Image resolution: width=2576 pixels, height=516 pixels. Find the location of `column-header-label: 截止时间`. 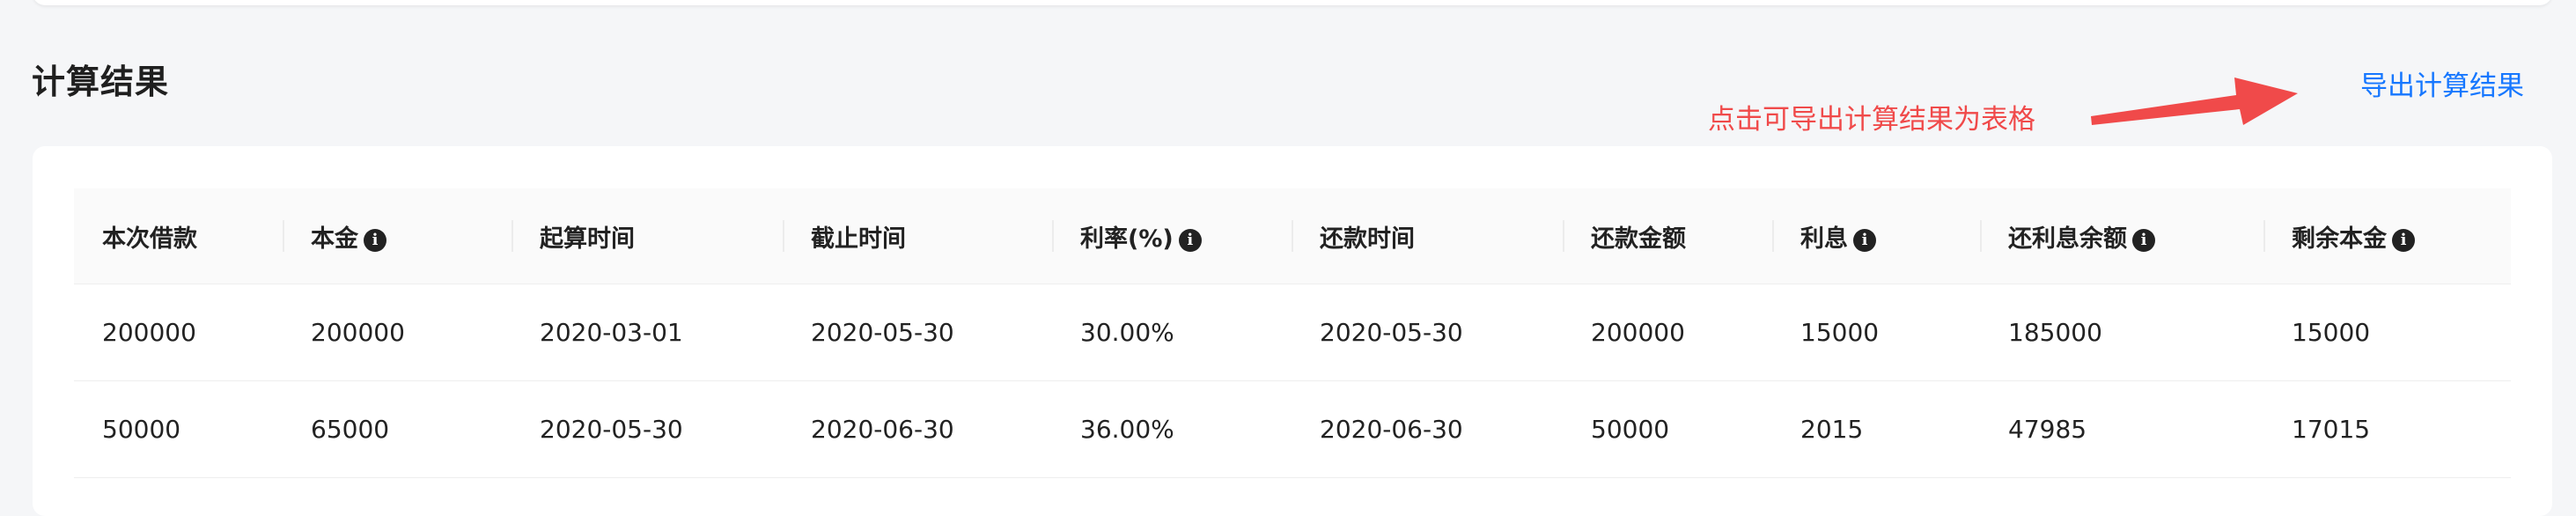

column-header-label: 截止时间 is located at coordinates (859, 239).